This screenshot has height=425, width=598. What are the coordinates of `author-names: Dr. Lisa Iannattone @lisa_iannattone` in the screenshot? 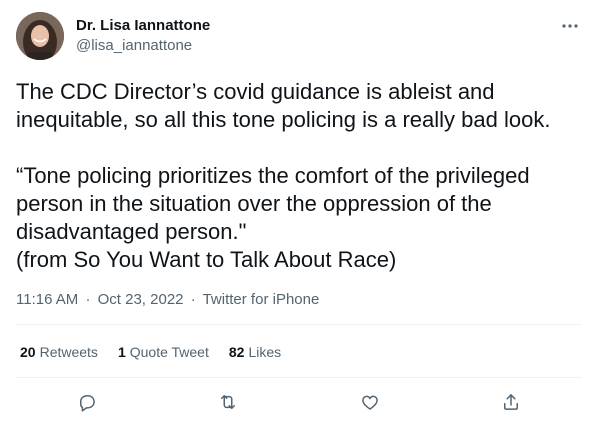 It's located at (143, 36).